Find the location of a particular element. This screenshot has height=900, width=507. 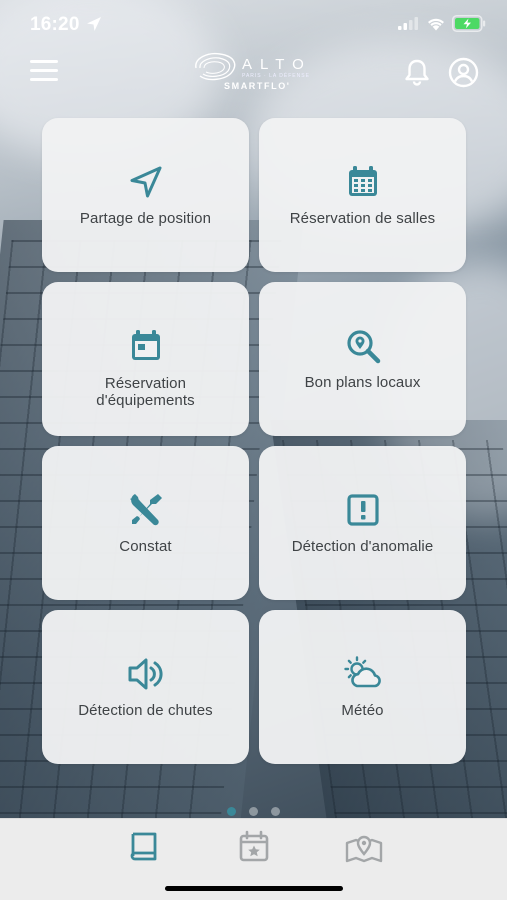

tile-reservation-de-salles: Réservation de salles is located at coordinates (362, 195).